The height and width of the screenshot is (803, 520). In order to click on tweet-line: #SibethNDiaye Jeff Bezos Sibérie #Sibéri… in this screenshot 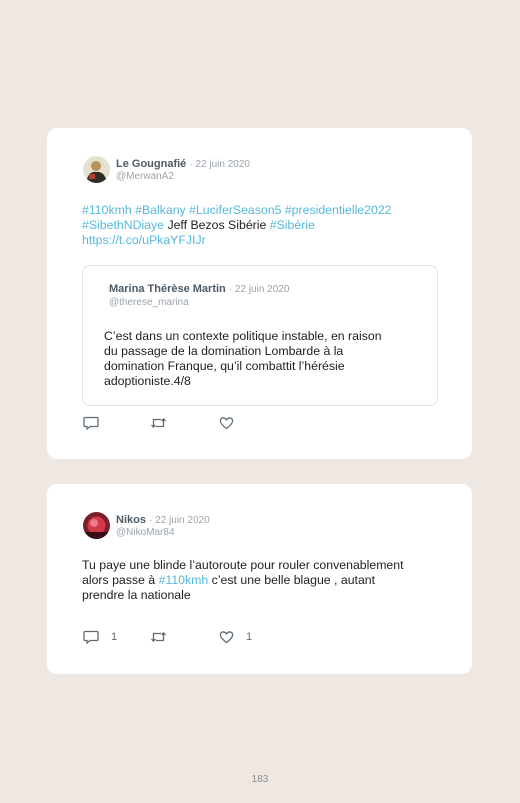, I will do `click(267, 225)`.